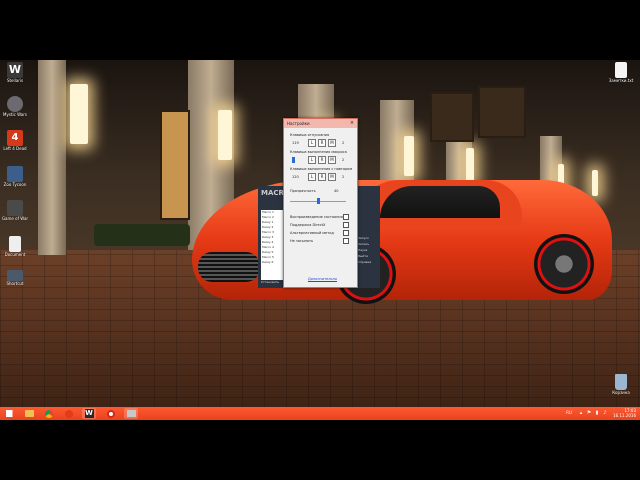 This screenshot has width=640, height=480. Describe the element at coordinates (364, 262) in the screenshot. I see `side-text: Справка` at that location.